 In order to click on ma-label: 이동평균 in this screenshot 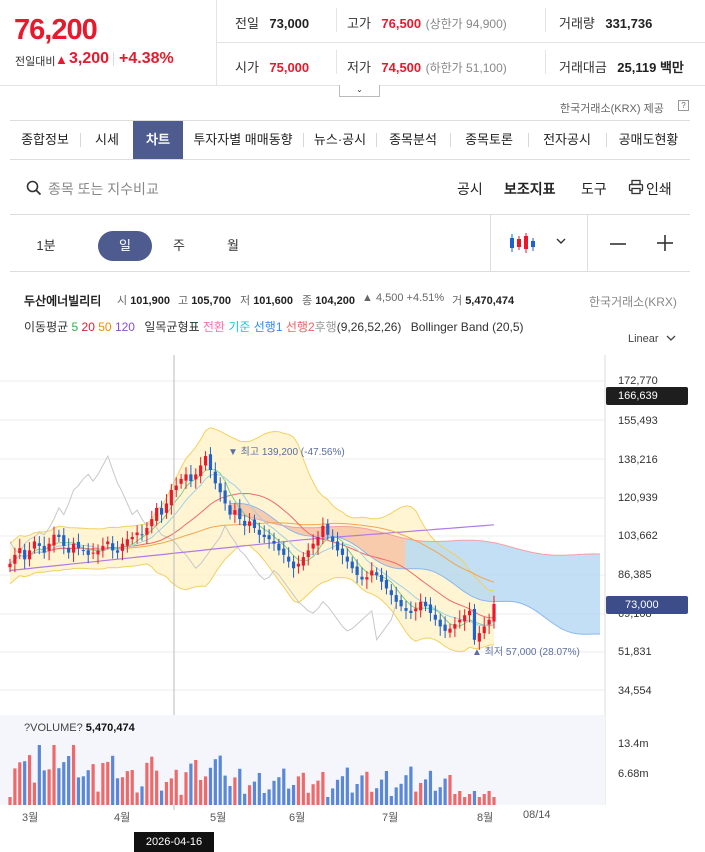, I will do `click(46, 327)`.